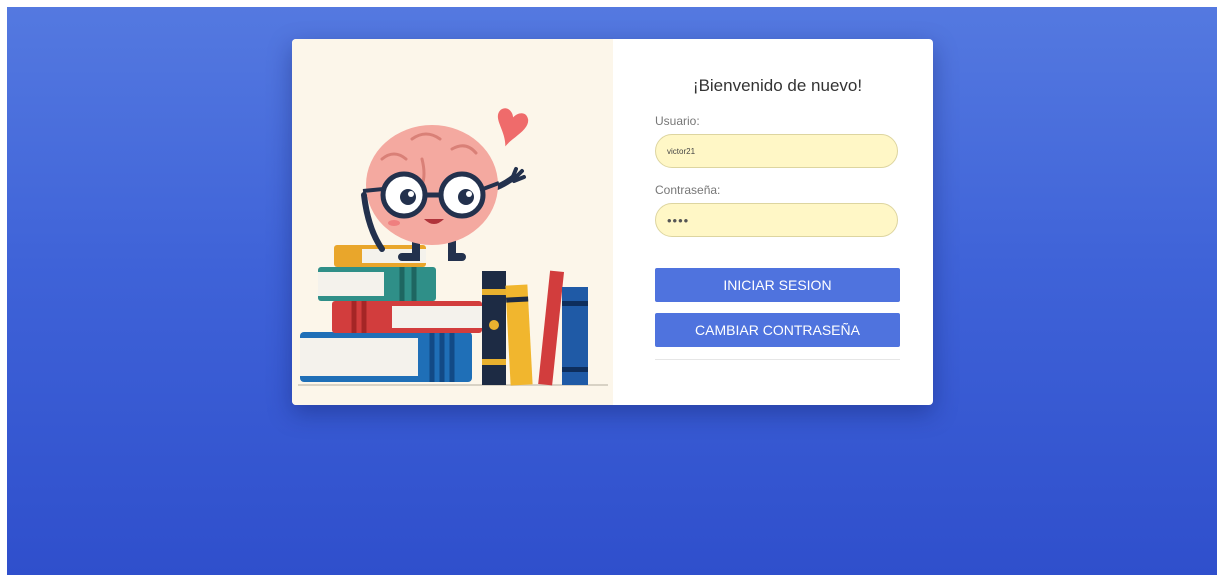 This screenshot has height=575, width=1219. I want to click on login-button: INICIAR SESION, so click(777, 285).